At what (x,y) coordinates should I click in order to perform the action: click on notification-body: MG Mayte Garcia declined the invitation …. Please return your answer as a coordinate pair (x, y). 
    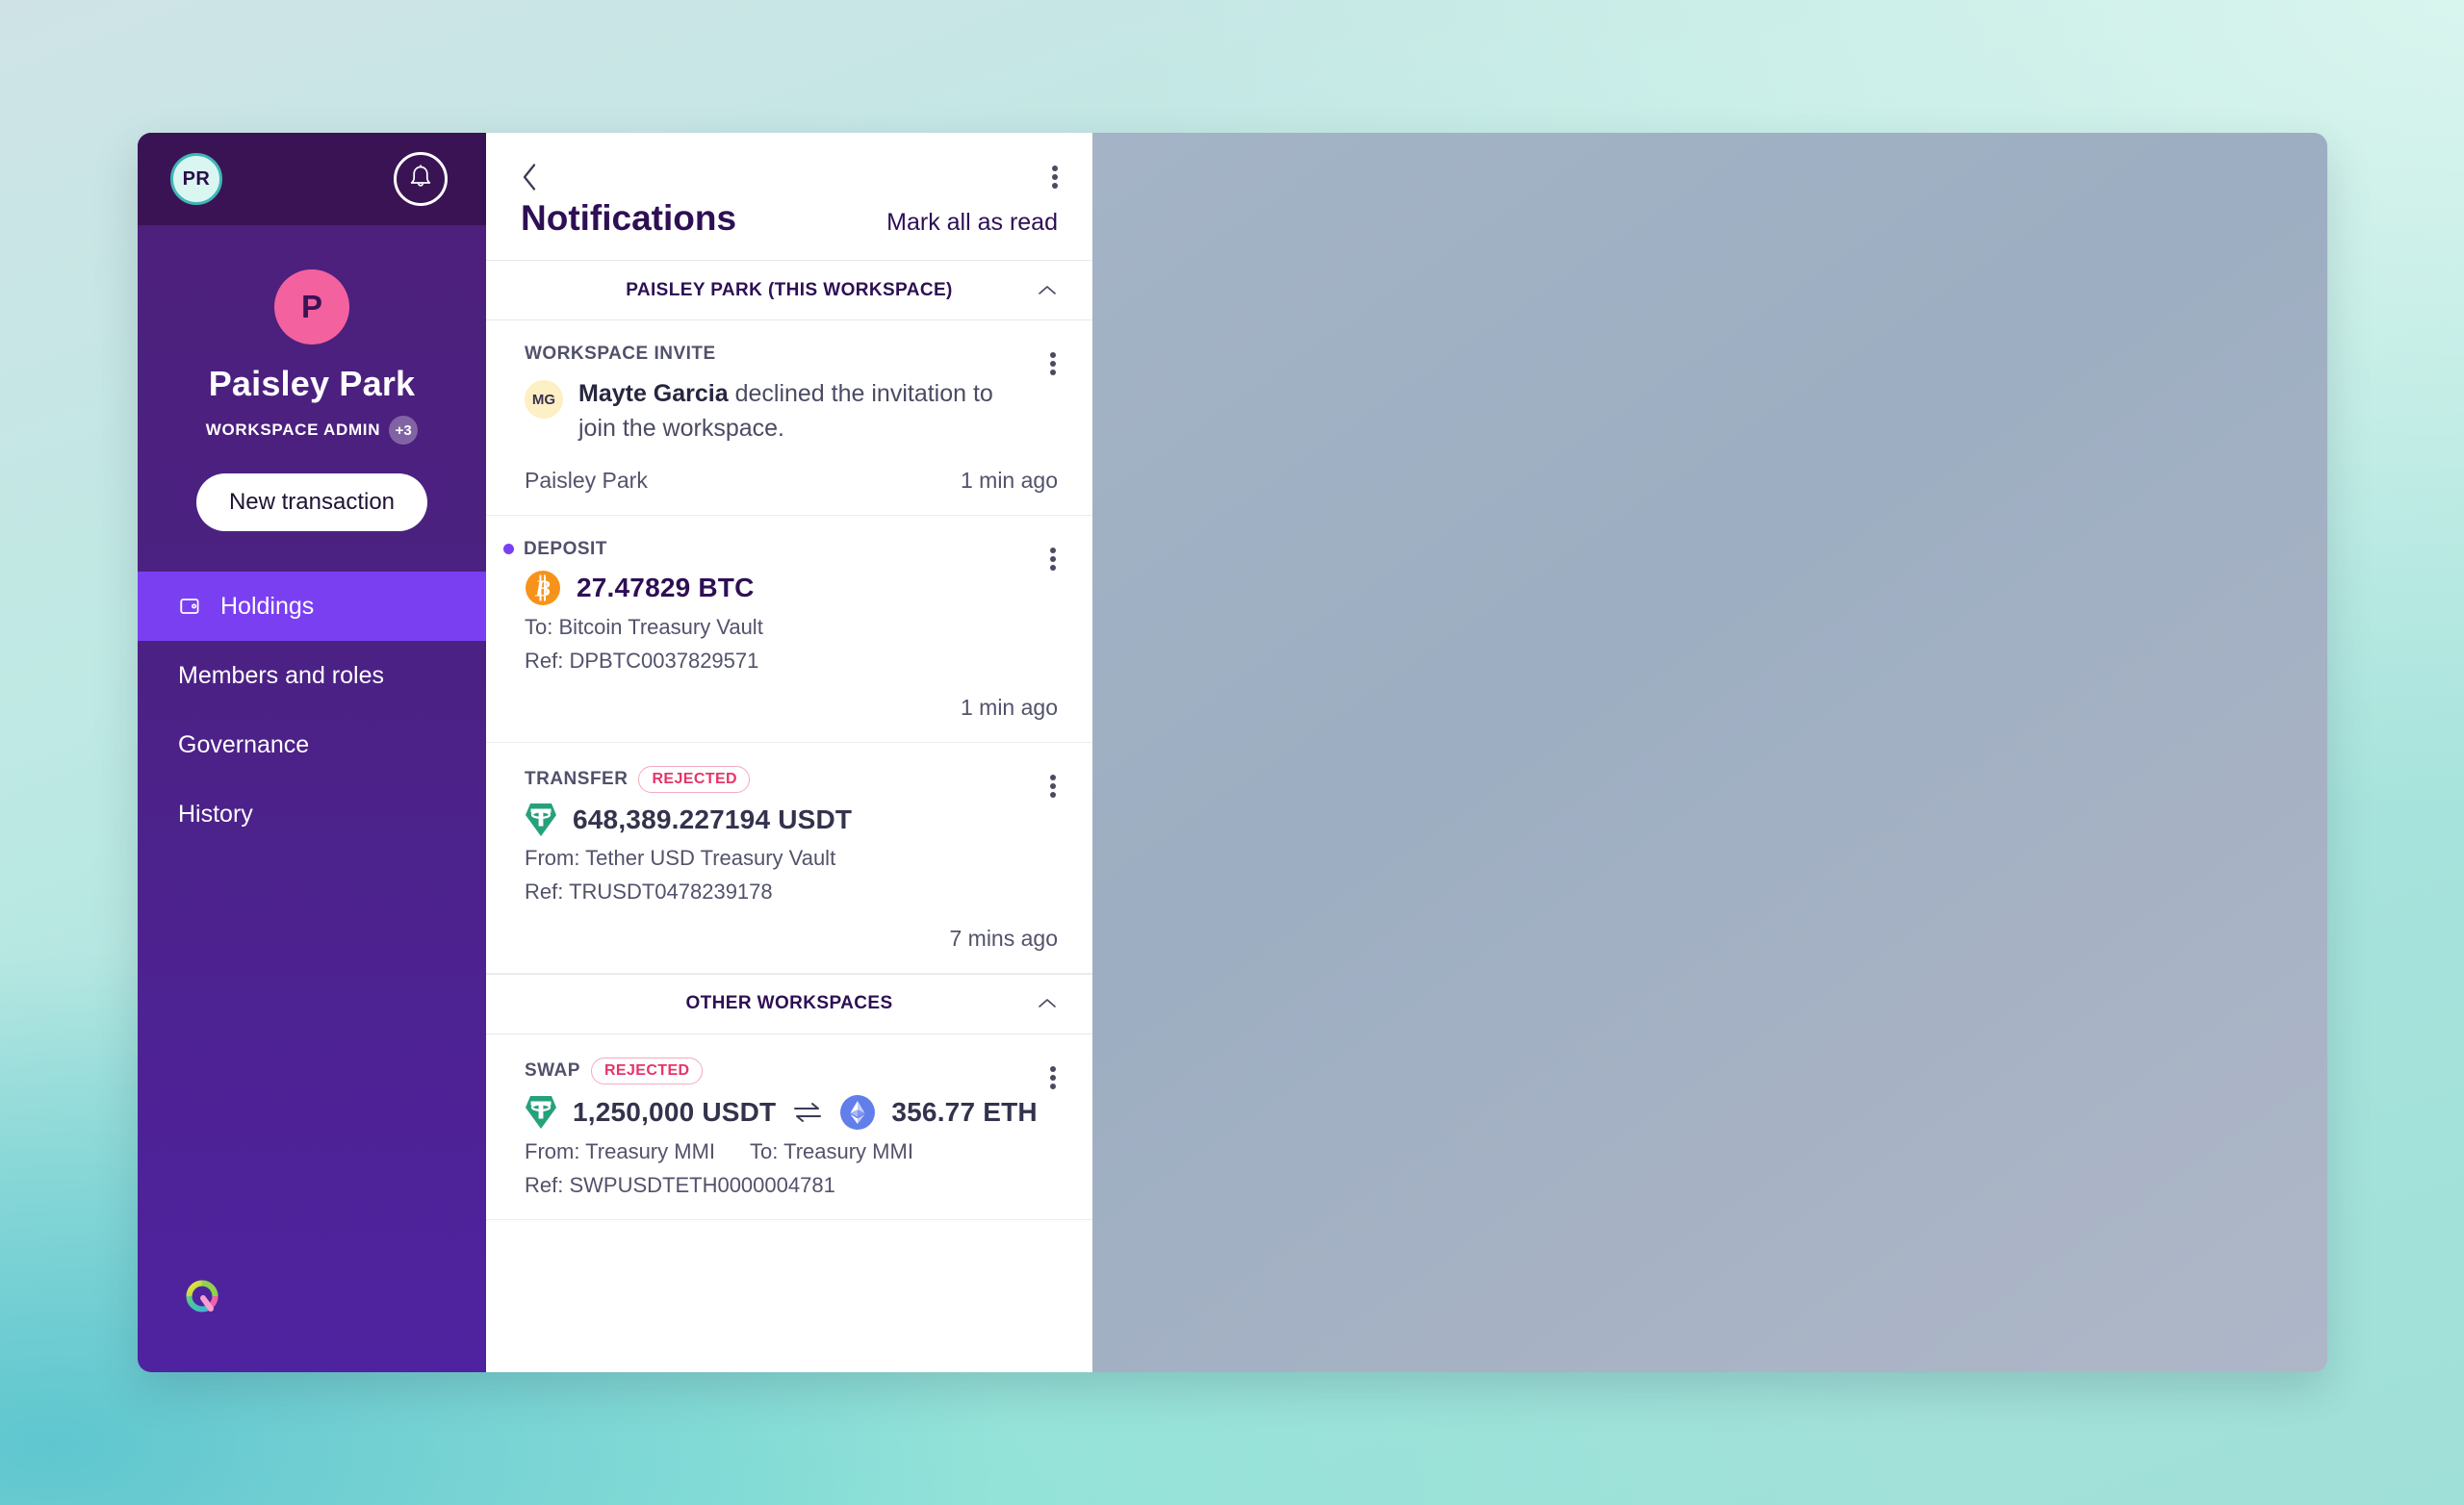
    Looking at the image, I should click on (791, 411).